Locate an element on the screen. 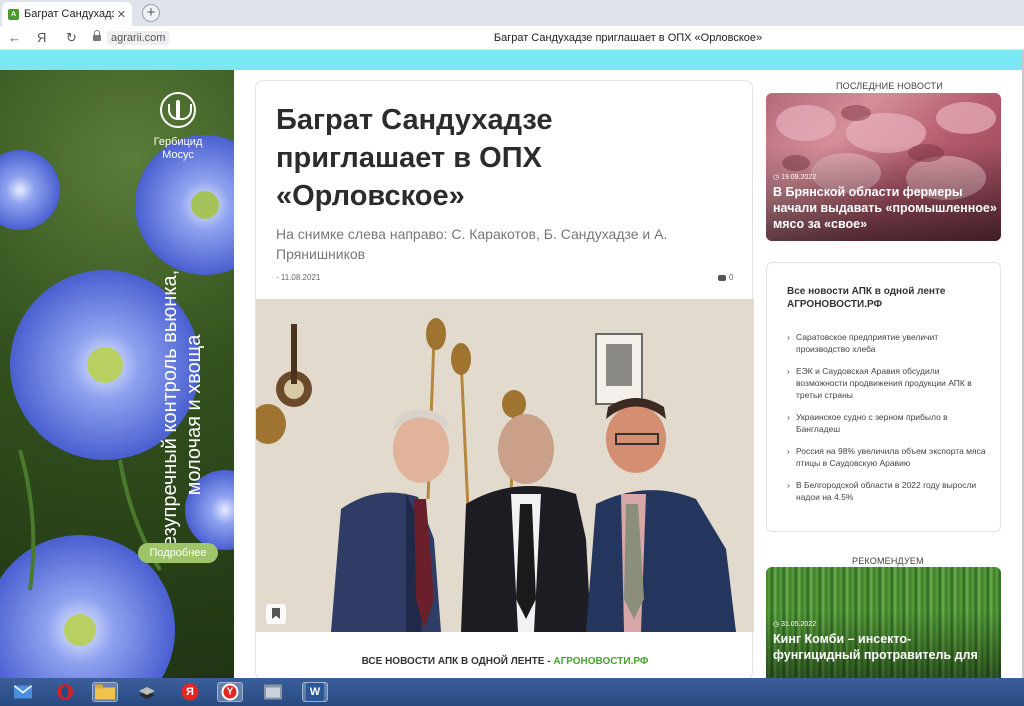  yandex-logo-icon: Я is located at coordinates (41, 37).